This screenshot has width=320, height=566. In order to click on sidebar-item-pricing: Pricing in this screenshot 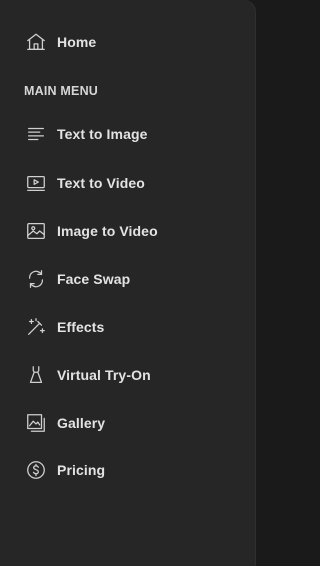, I will do `click(64, 470)`.